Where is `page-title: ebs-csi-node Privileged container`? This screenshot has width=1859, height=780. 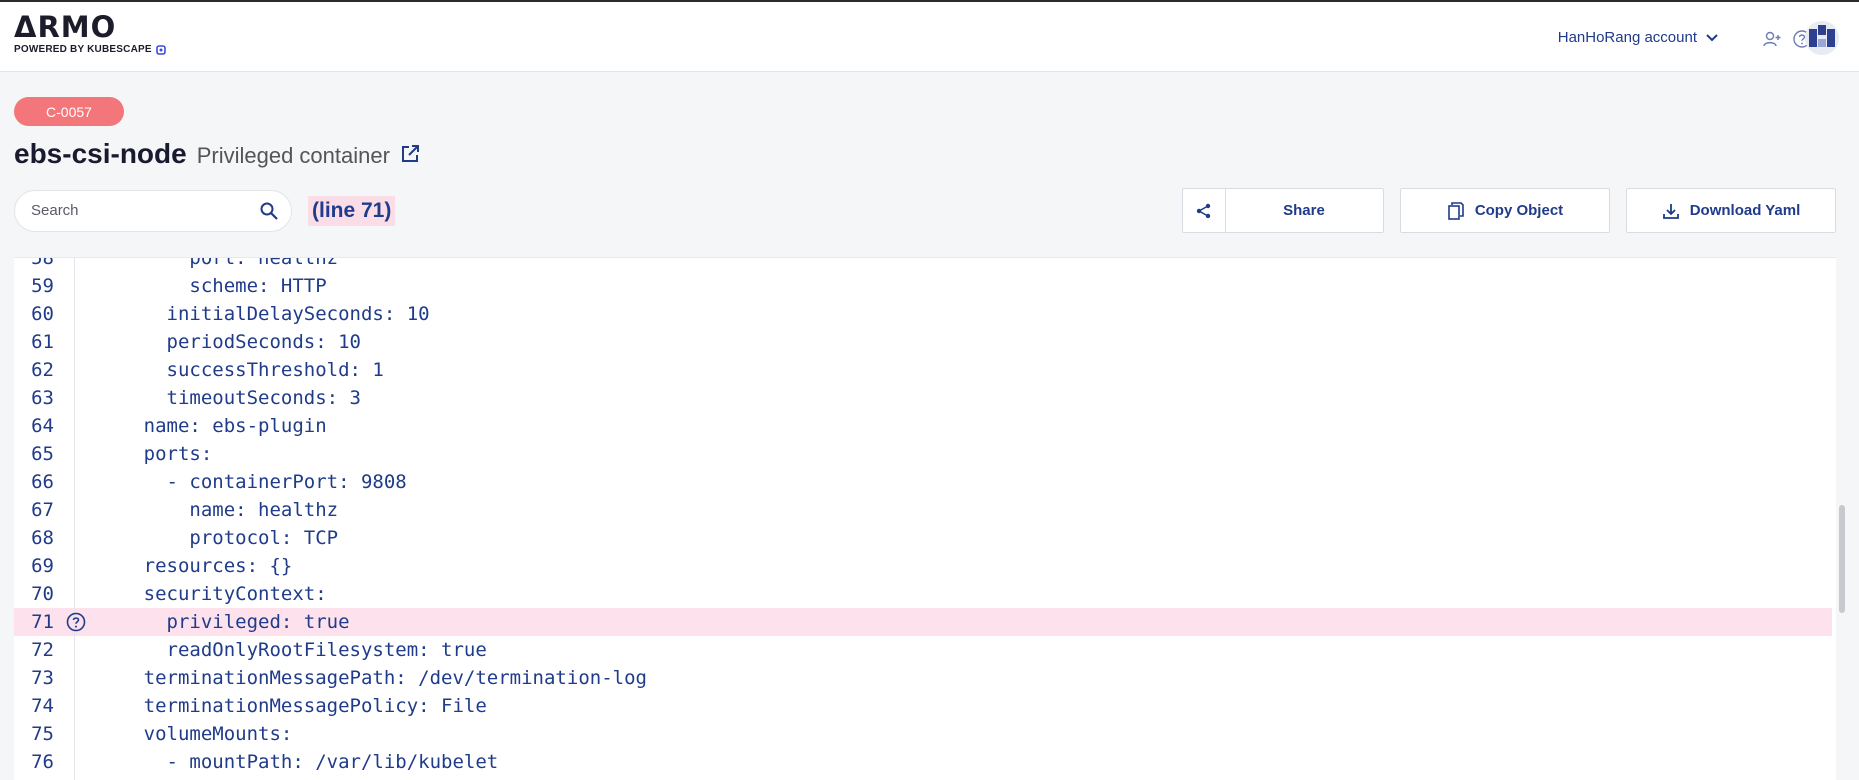 page-title: ebs-csi-node Privileged container is located at coordinates (217, 154).